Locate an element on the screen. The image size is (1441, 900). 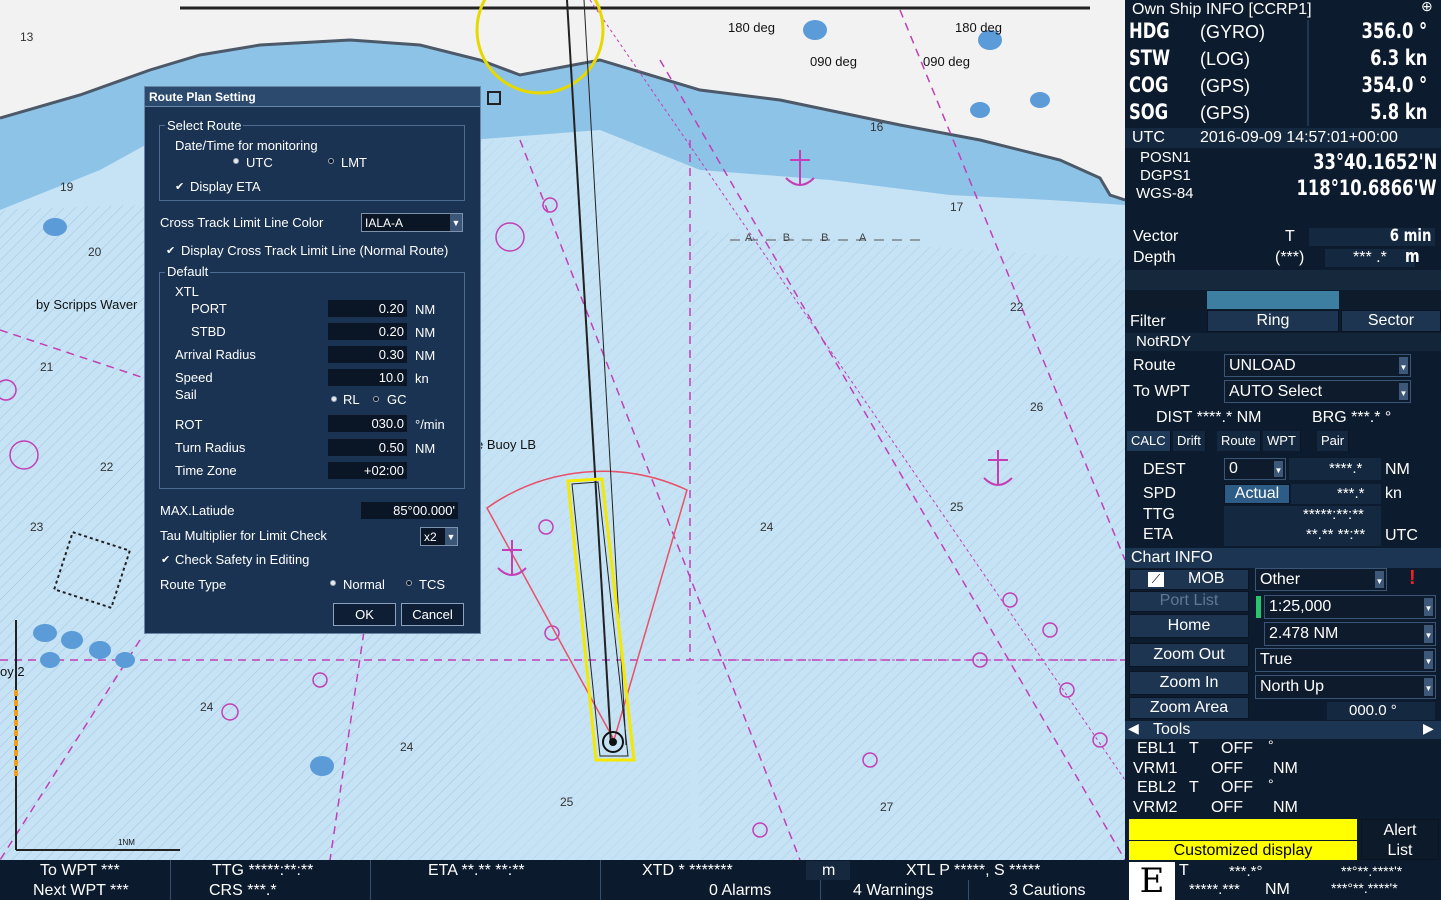
route-select: UNLOAD ▼ is located at coordinates (1317, 365).